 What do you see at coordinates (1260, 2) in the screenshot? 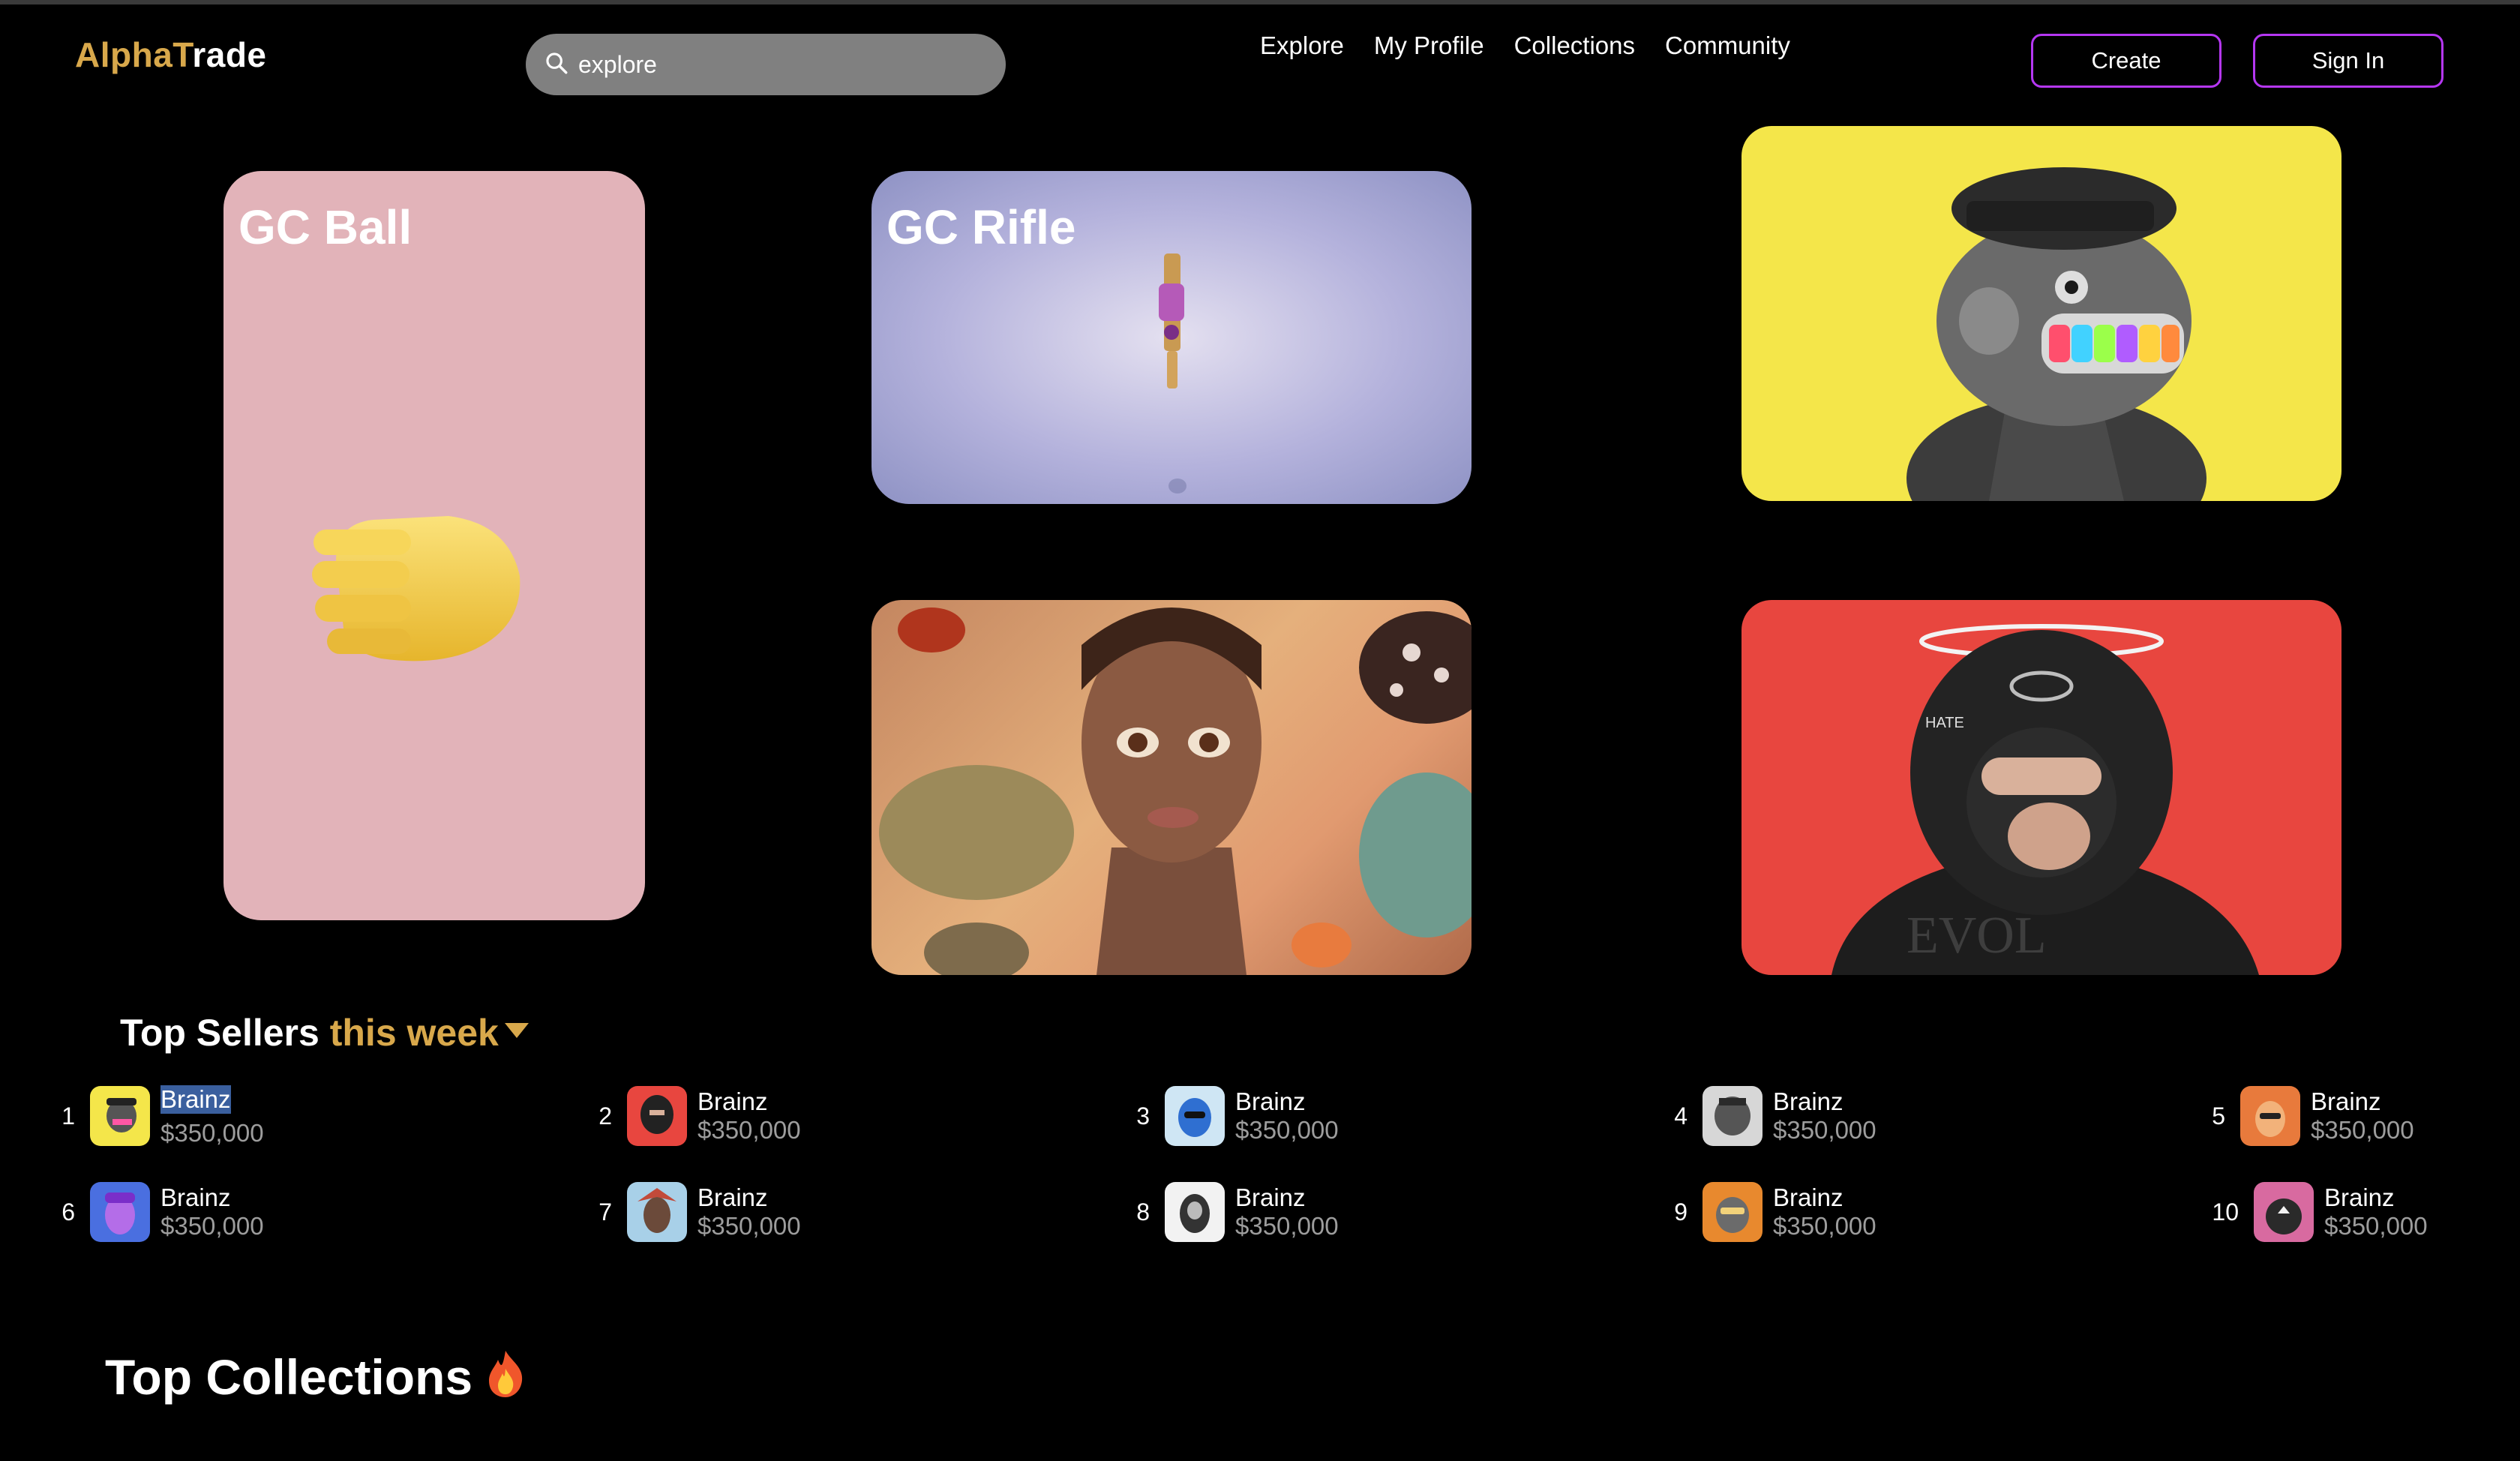
I see `window-top-border` at bounding box center [1260, 2].